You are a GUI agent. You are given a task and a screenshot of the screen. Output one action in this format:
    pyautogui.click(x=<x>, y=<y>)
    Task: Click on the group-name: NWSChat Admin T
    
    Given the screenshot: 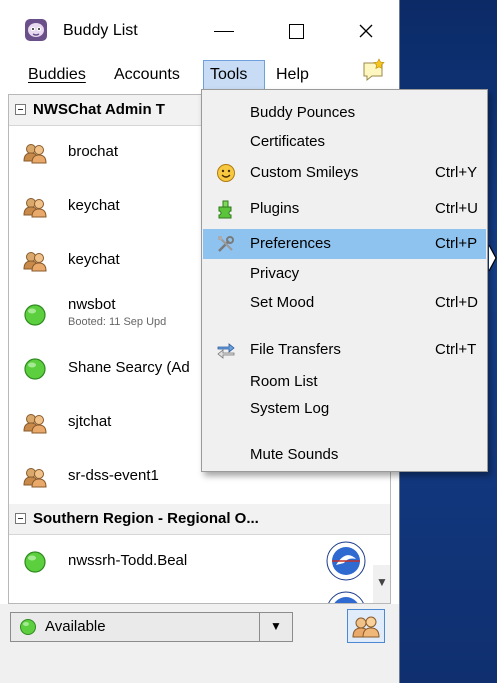 What is the action you would take?
    pyautogui.click(x=99, y=109)
    